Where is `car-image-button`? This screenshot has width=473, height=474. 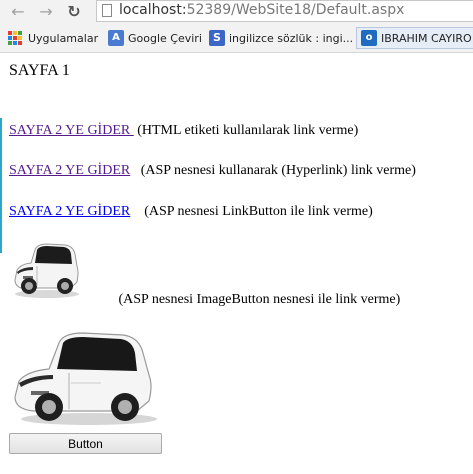
car-image-button is located at coordinates (45, 268).